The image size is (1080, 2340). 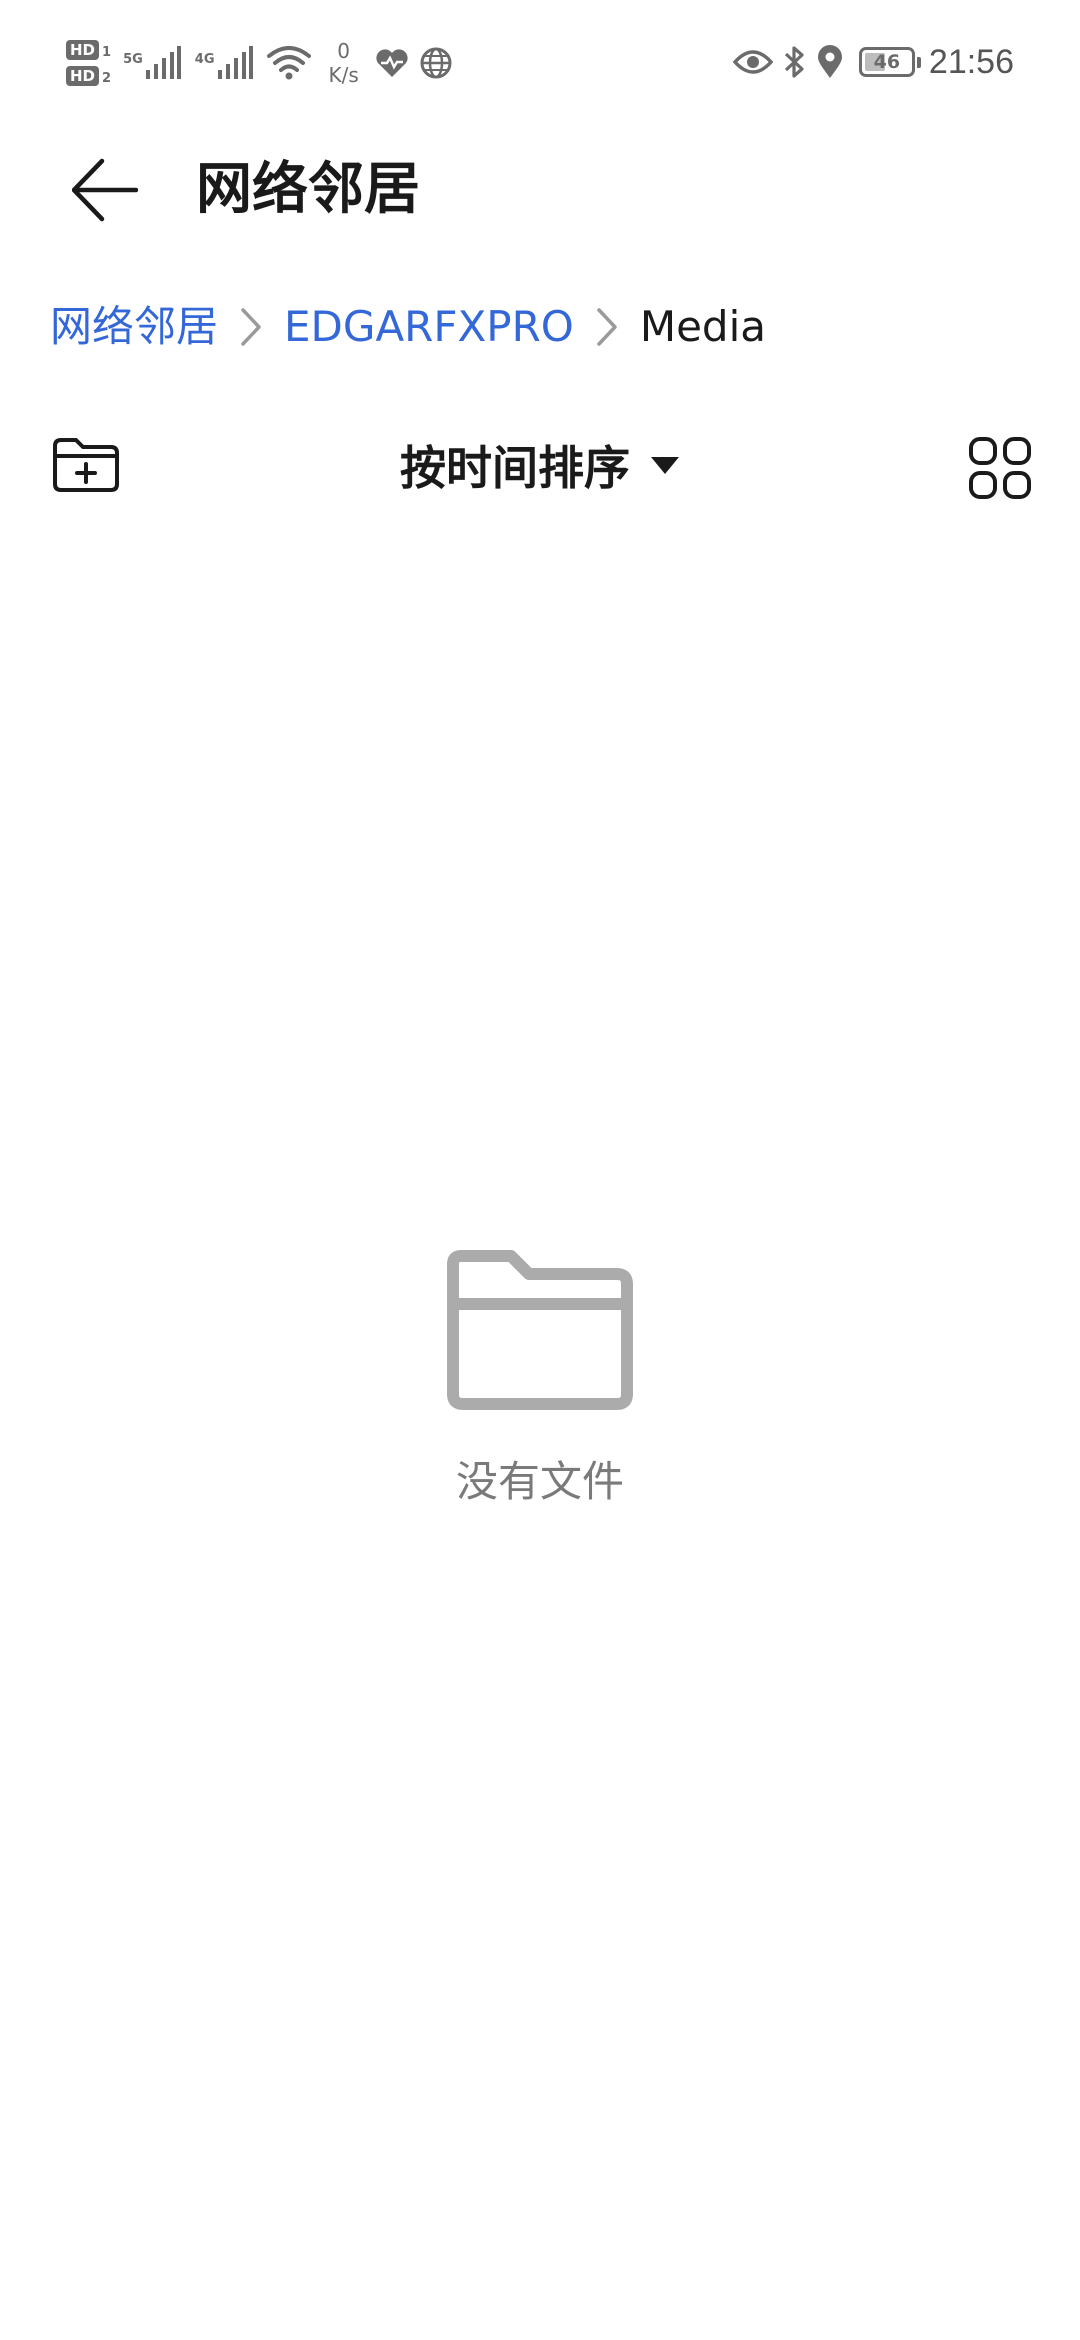 I want to click on hd2-badge: HD, so click(x=83, y=76).